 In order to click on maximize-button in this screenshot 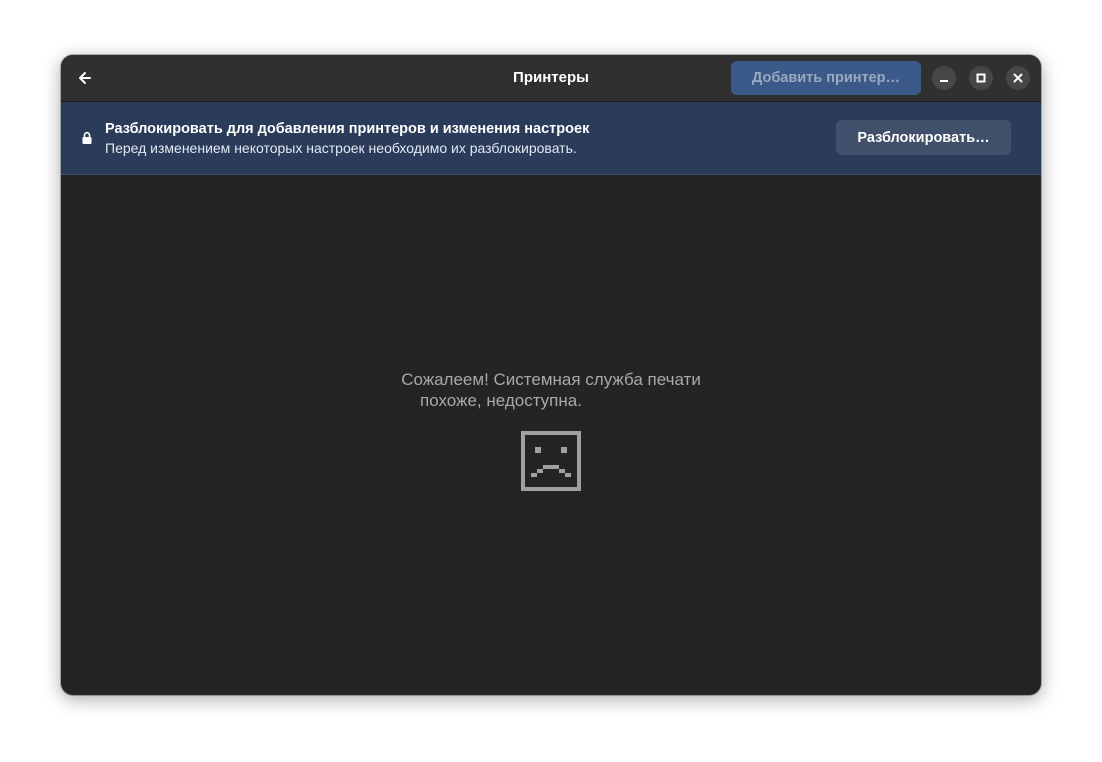, I will do `click(981, 78)`.